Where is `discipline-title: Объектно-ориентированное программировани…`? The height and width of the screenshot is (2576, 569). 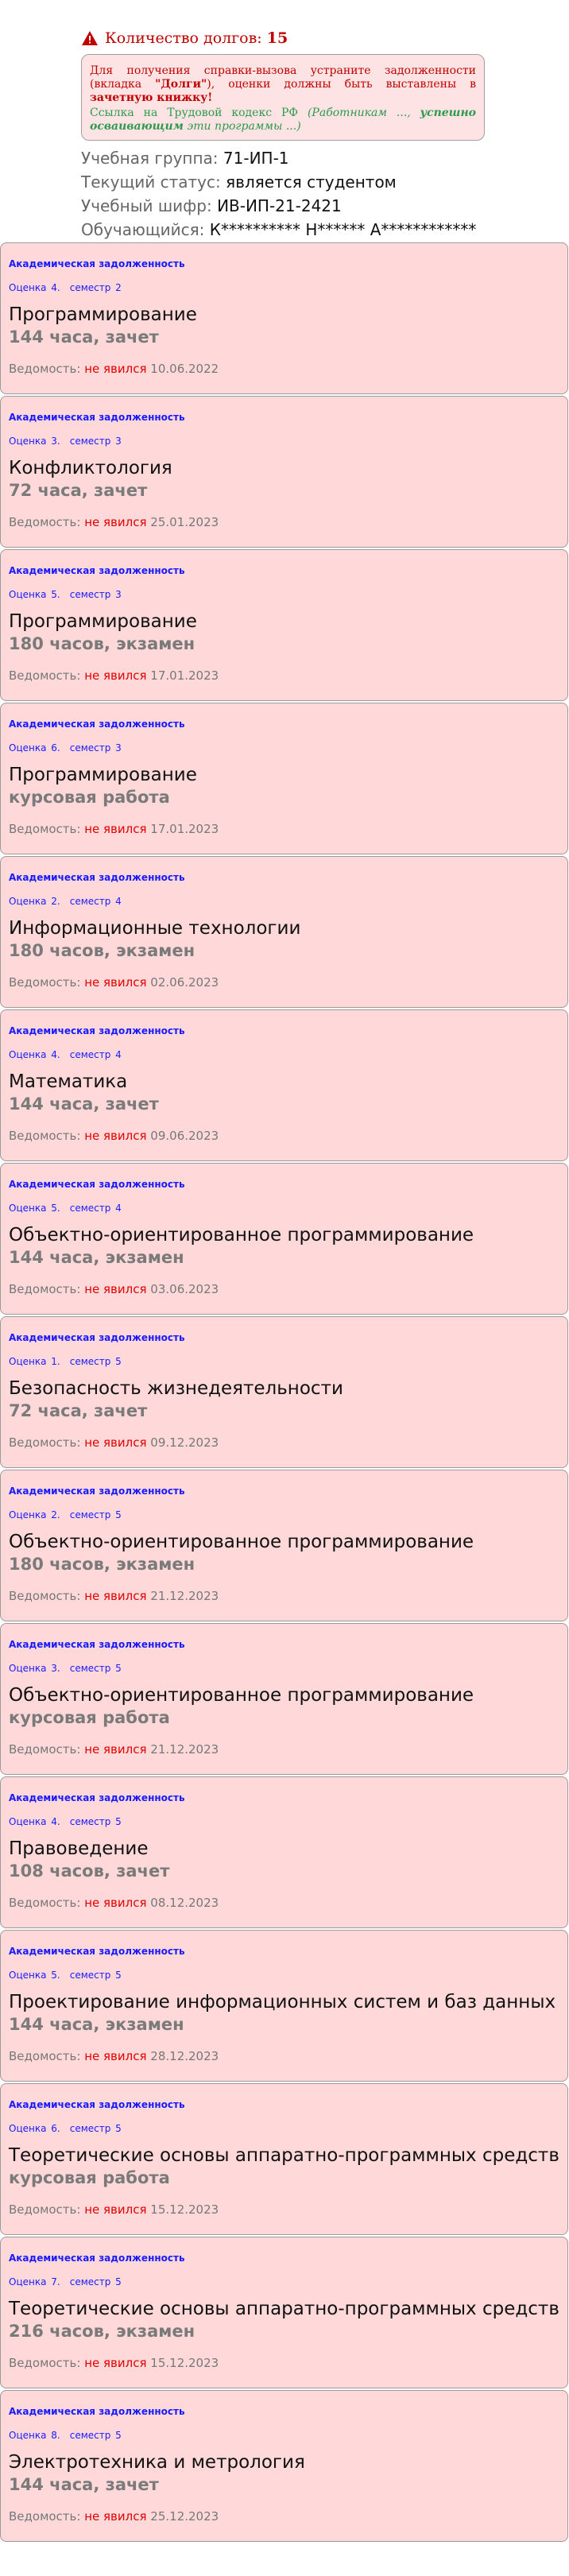
discipline-title: Объектно-ориентированное программировани… is located at coordinates (241, 1235).